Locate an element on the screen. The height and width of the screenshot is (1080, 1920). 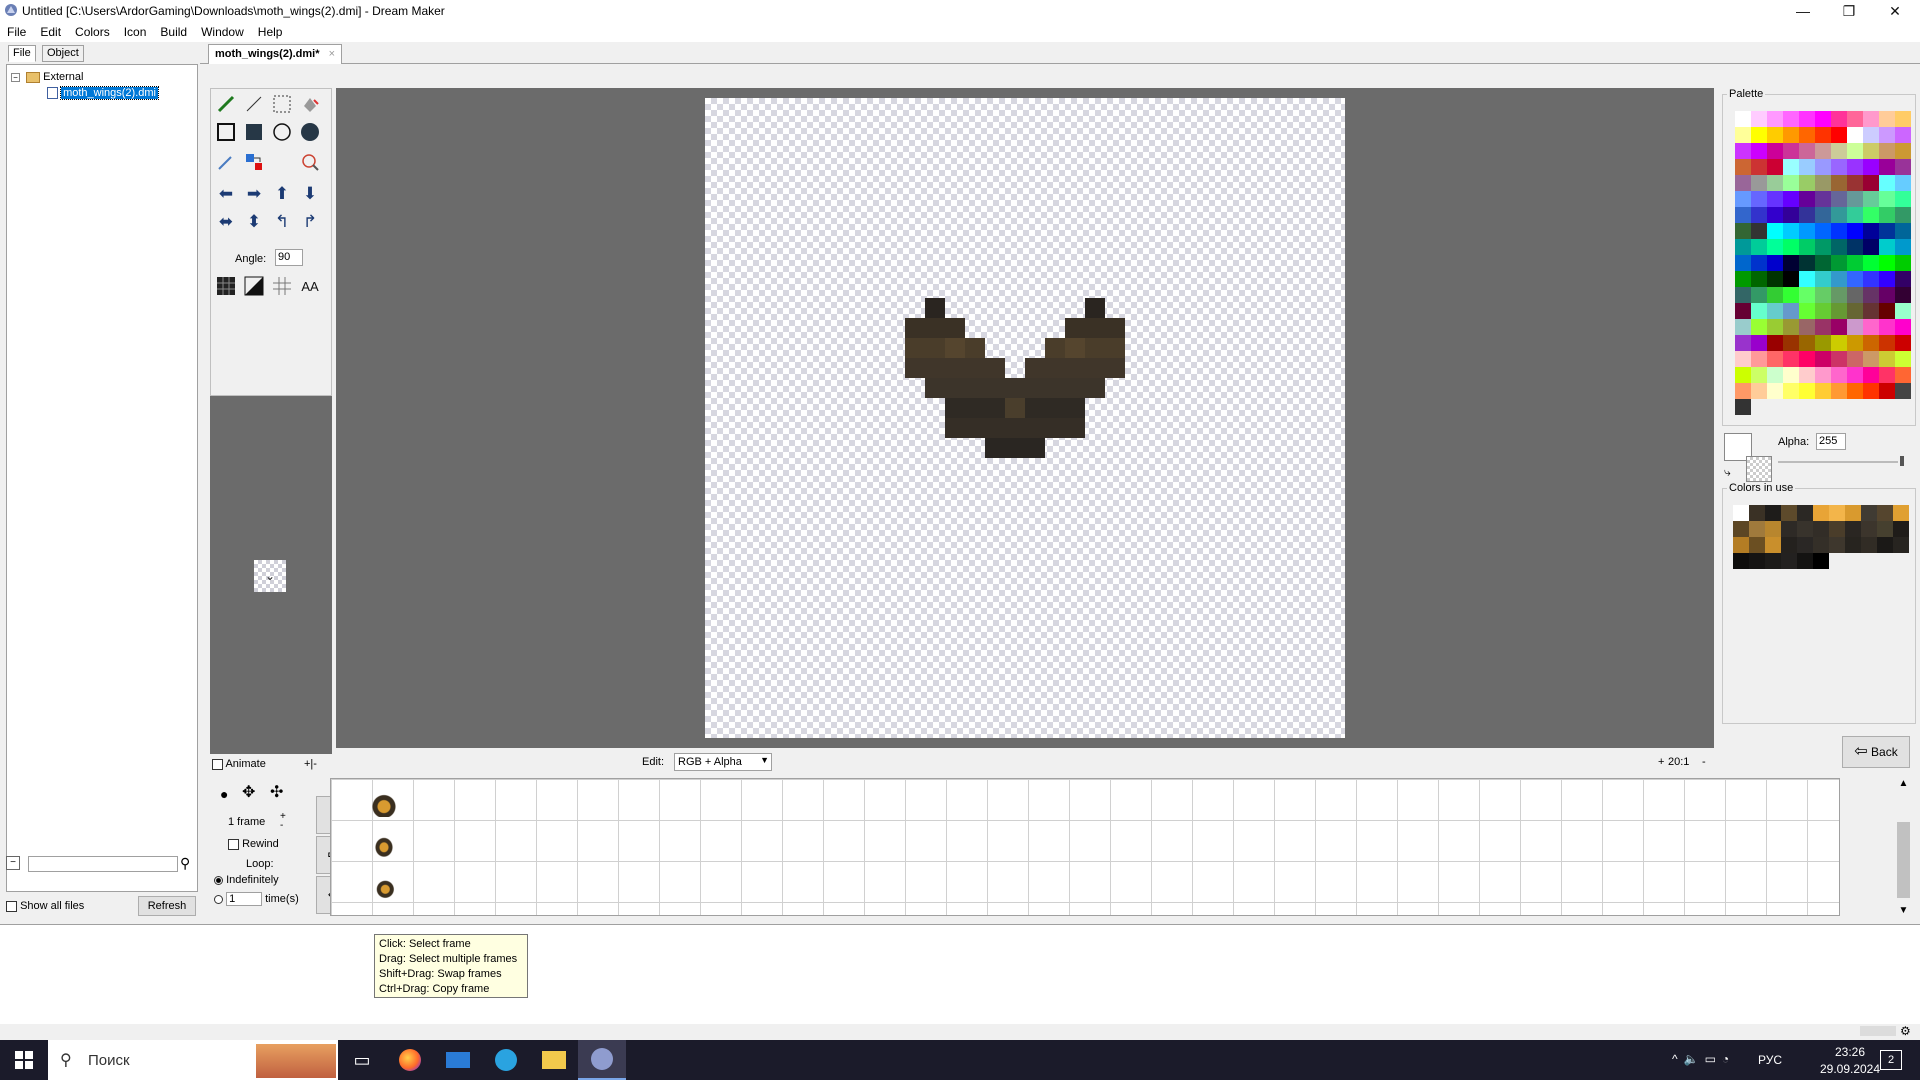
background-color-swatch is located at coordinates (1759, 469).